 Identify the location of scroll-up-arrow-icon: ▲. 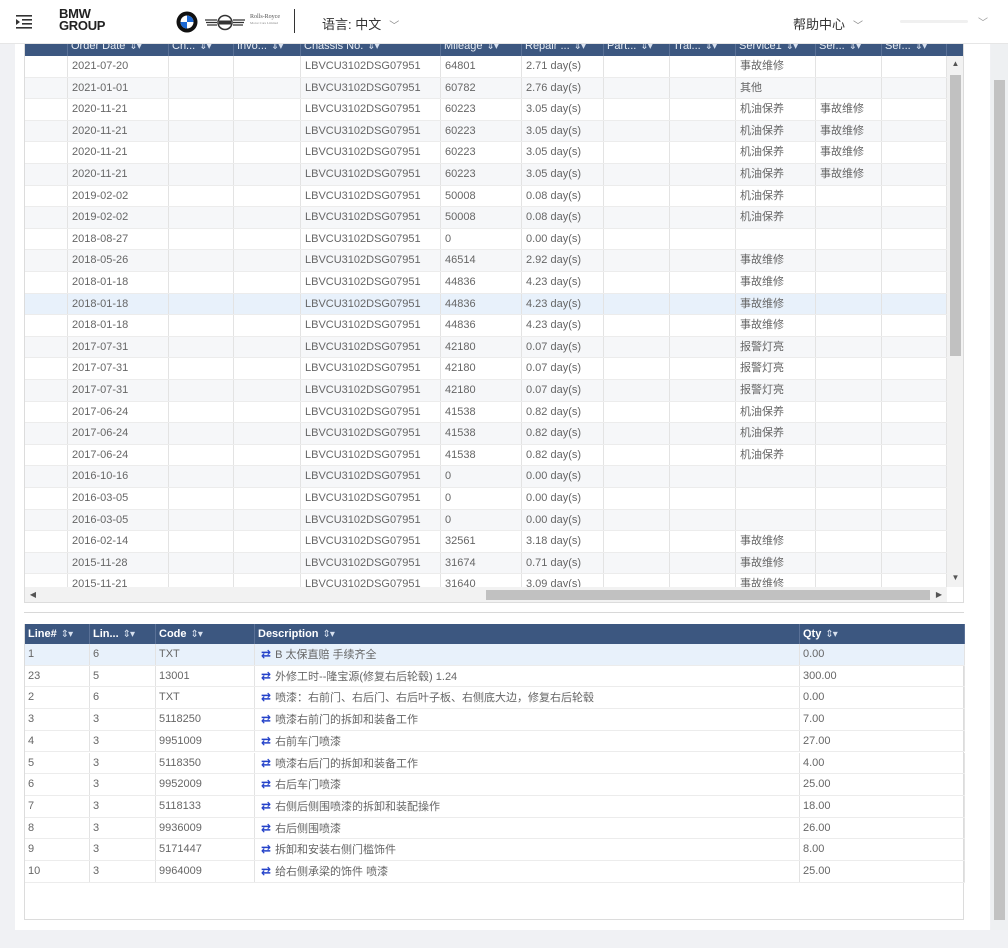
(955, 64).